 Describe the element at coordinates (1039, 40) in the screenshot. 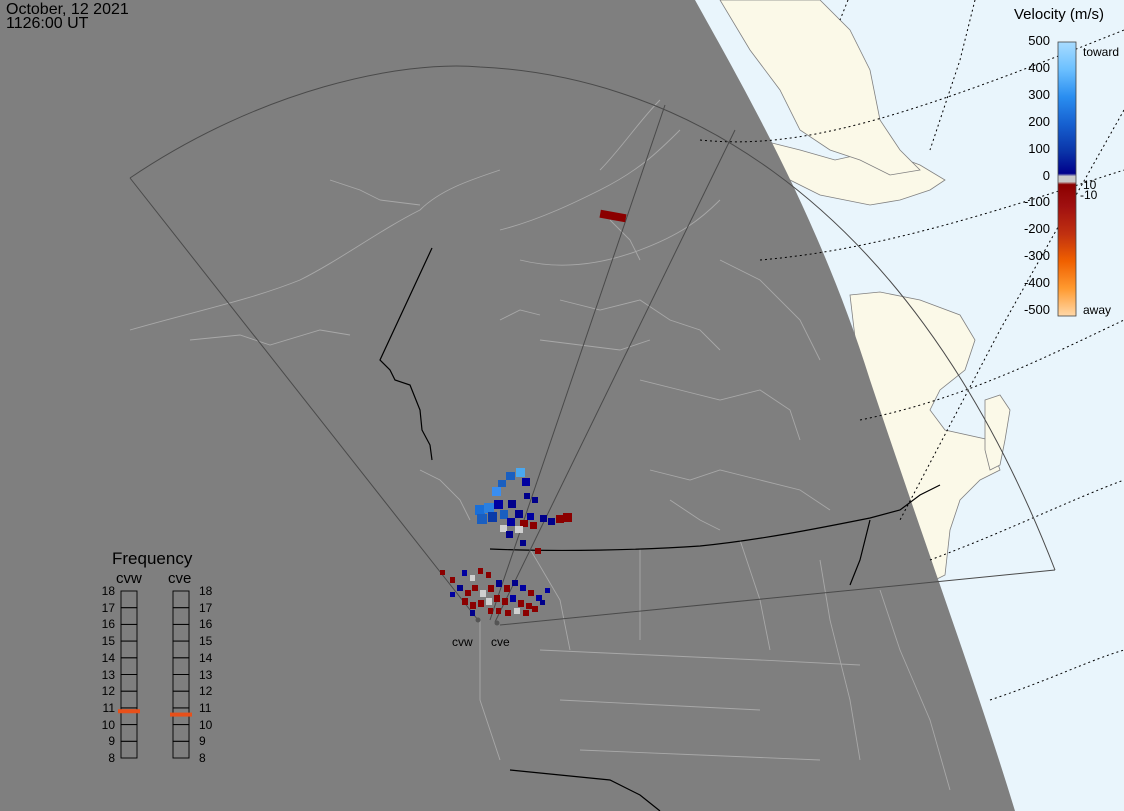

I see `colorbar-tick: 500` at that location.